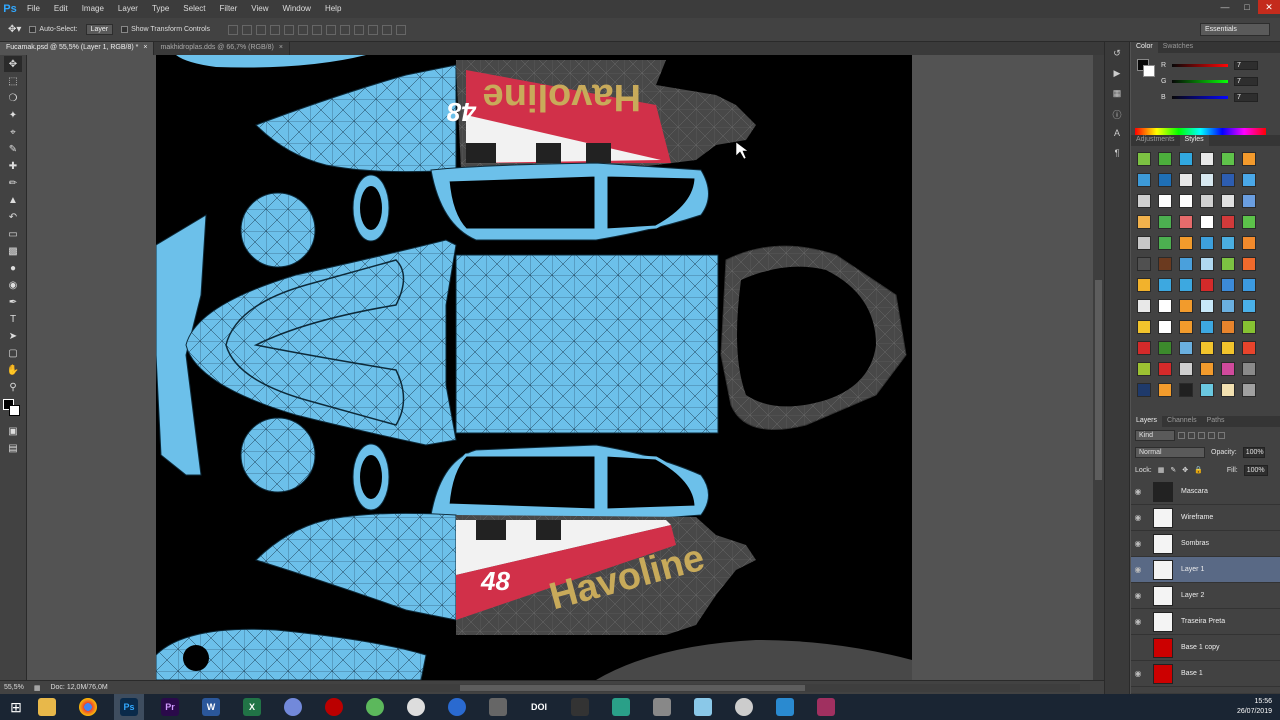 This screenshot has width=1280, height=720. Describe the element at coordinates (13, 353) in the screenshot. I see `shape-tool-icon: ▢` at that location.